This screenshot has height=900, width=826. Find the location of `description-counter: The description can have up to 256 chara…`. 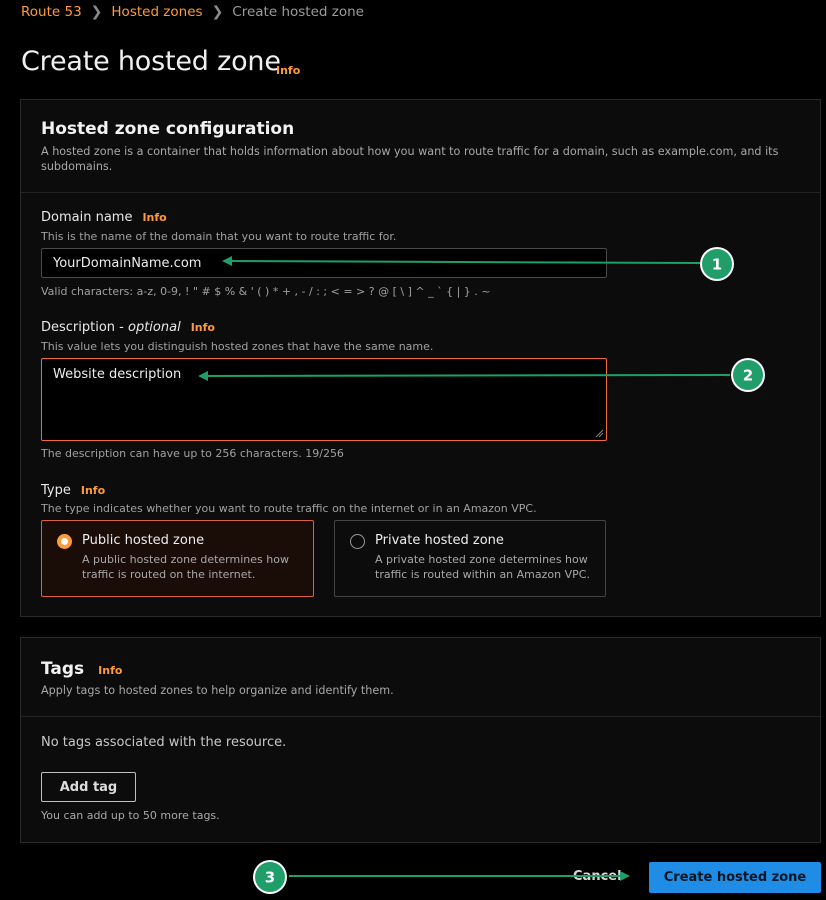

description-counter: The description can have up to 256 chara… is located at coordinates (192, 453).